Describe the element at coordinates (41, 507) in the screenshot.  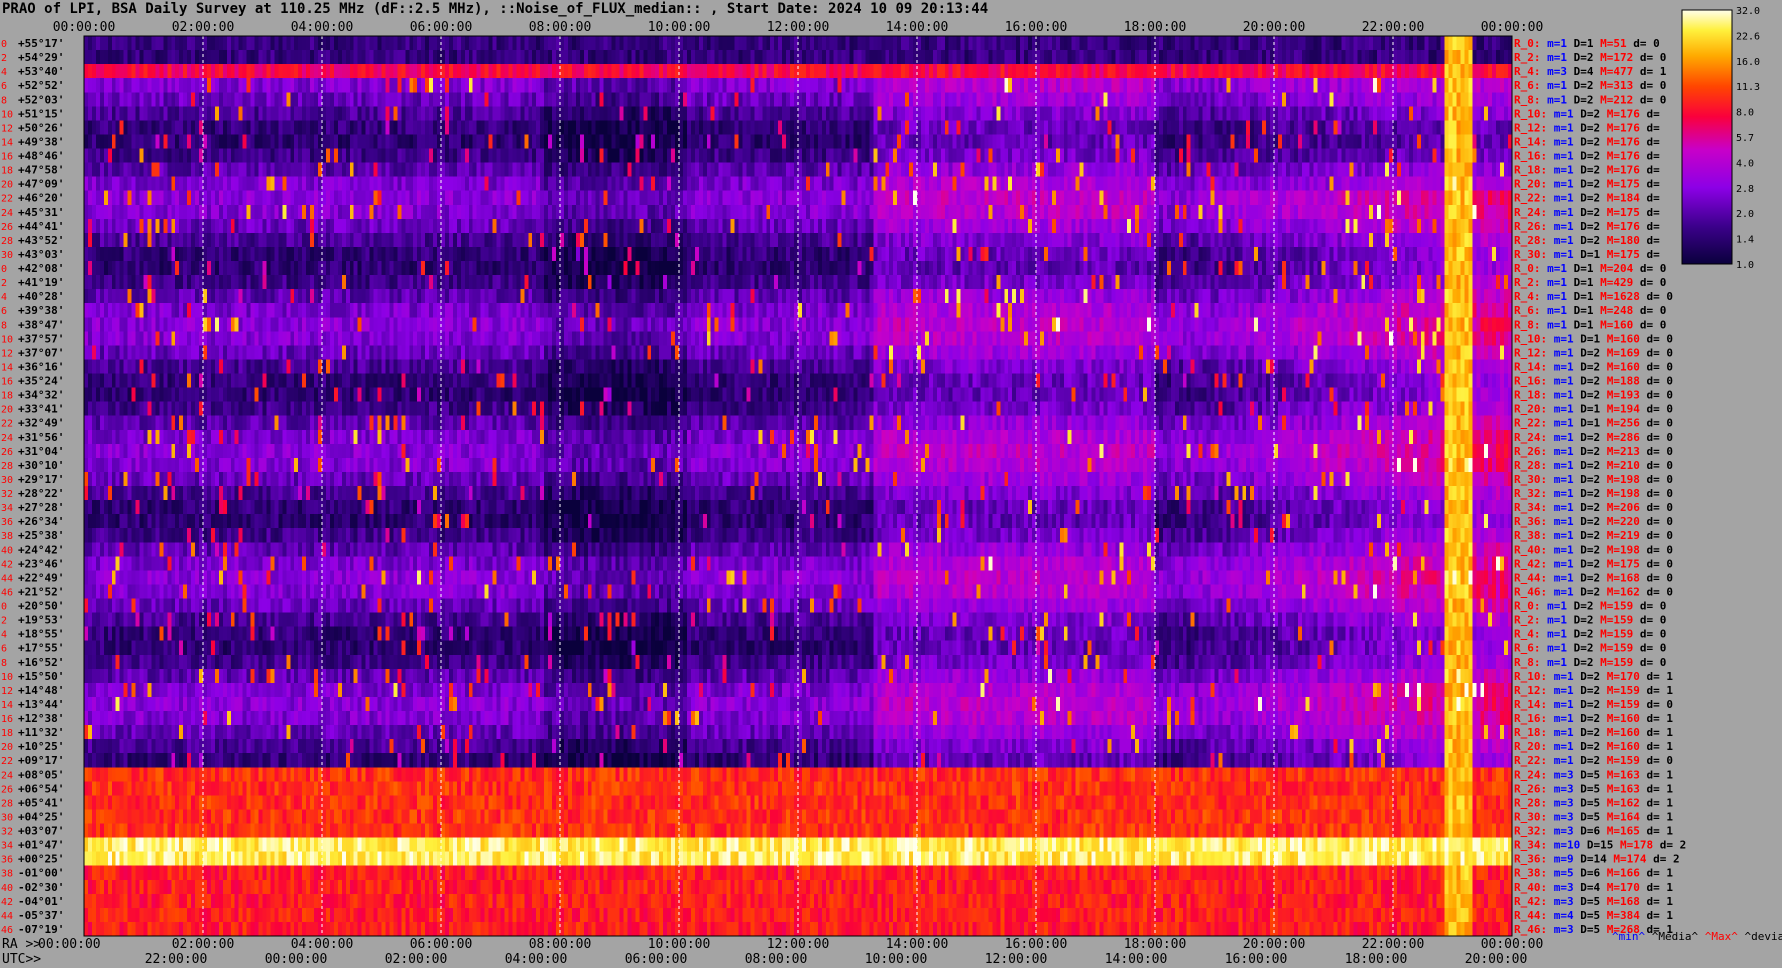
I see `declination-label: +27°28'` at that location.